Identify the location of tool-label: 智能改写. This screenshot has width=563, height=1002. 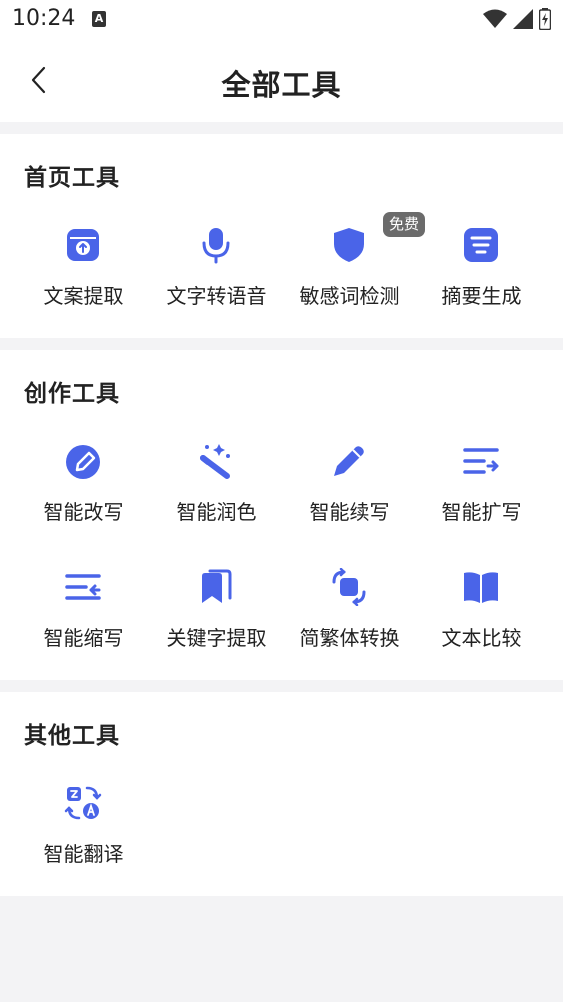
(83, 512).